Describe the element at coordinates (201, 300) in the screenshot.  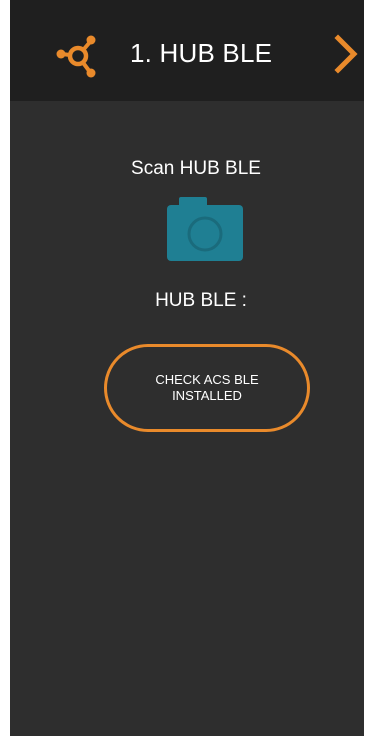
I see `hub-ble-value-label: HUB BLE :` at that location.